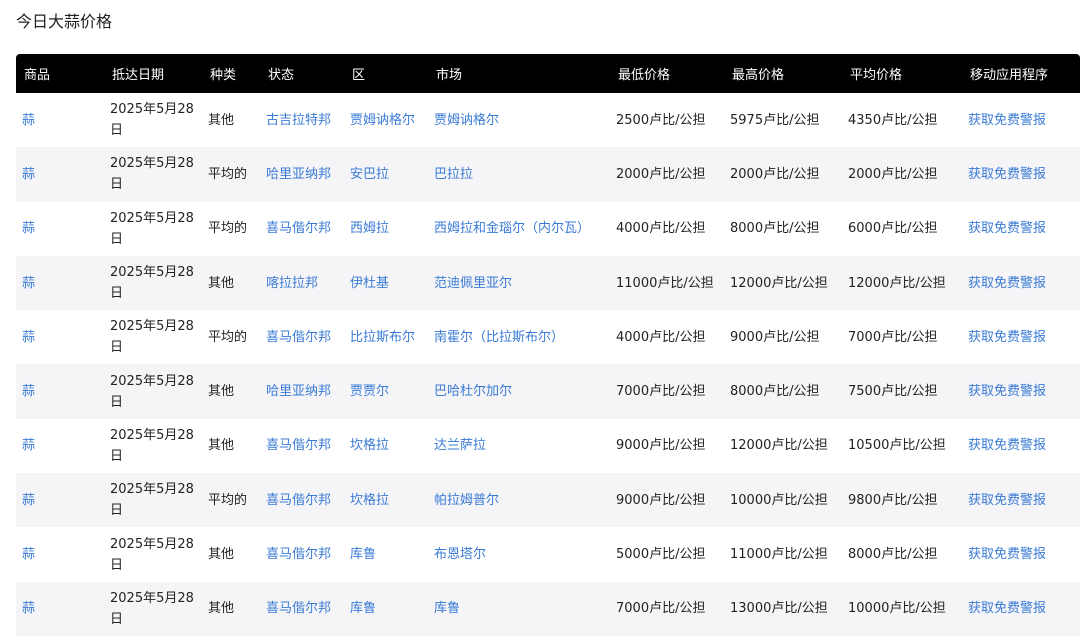 This screenshot has height=643, width=1080. I want to click on max-price: 11000卢比/公担, so click(779, 555).